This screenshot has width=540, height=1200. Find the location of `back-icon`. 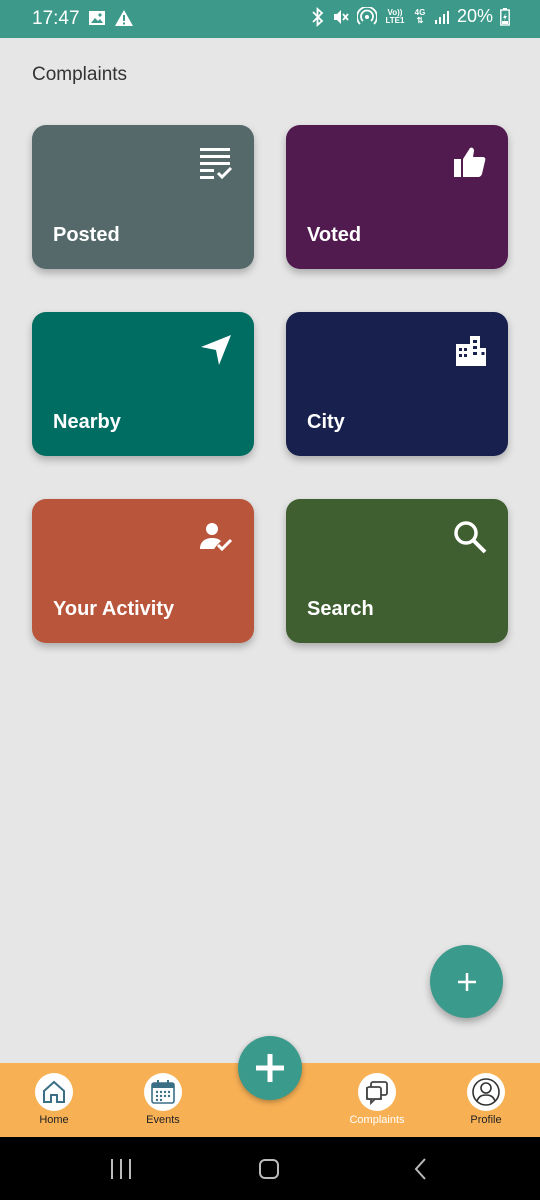

back-icon is located at coordinates (420, 1169).